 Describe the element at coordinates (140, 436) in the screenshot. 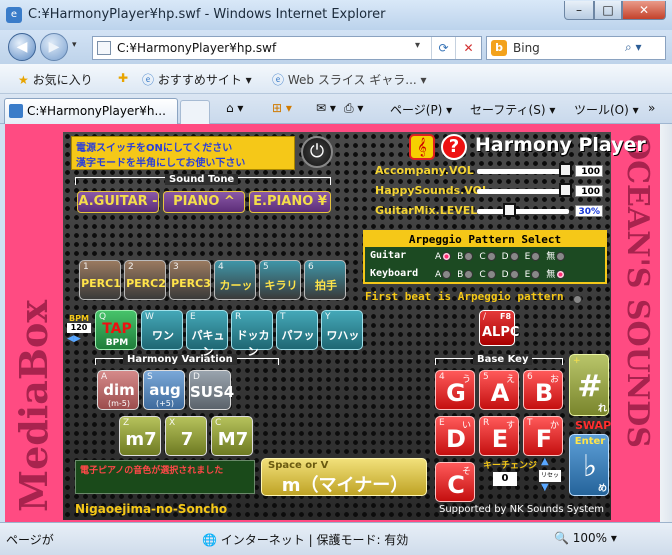

I see `harmony-button: Zm7` at that location.